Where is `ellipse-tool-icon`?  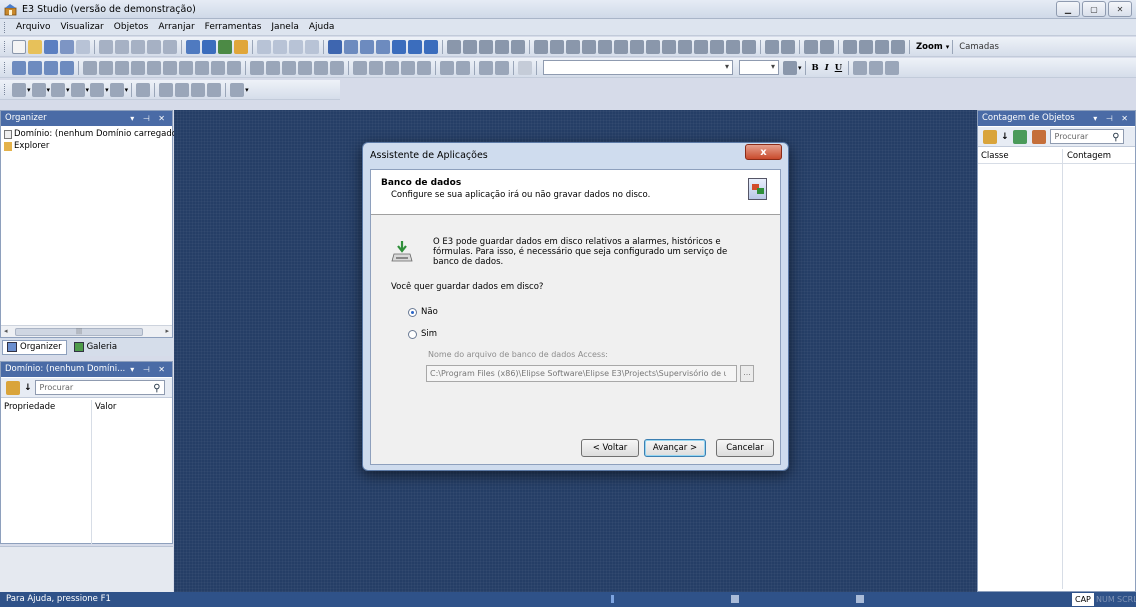 ellipse-tool-icon is located at coordinates (605, 46).